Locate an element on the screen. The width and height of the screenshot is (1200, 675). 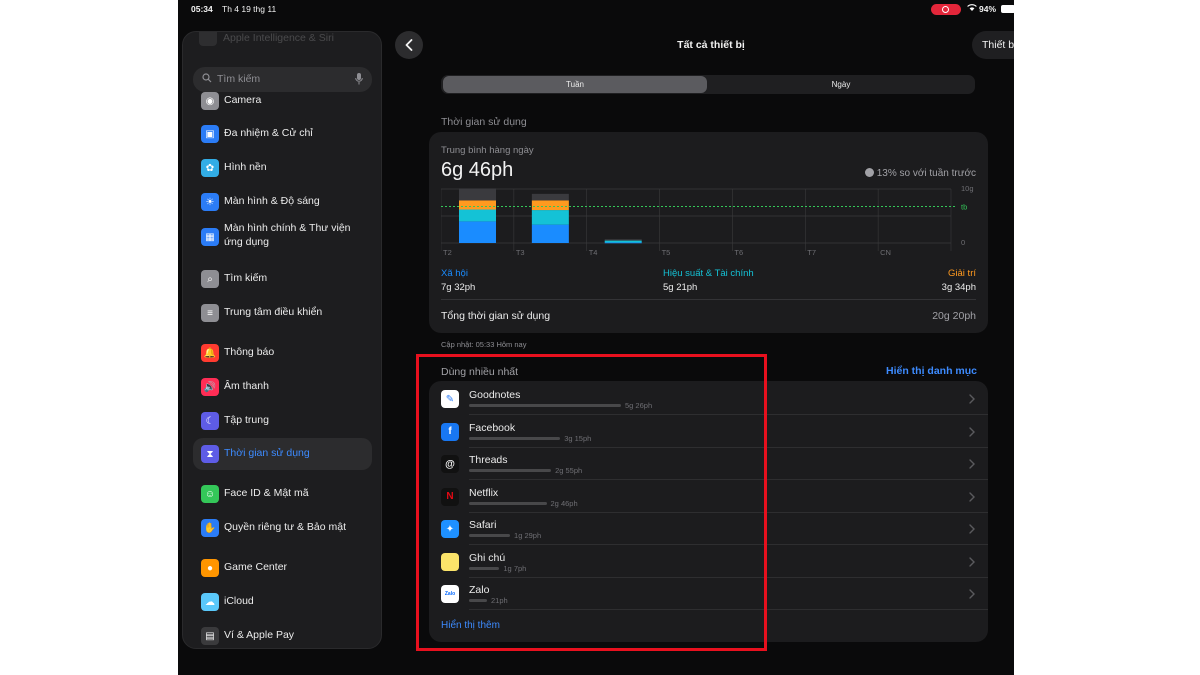
siri-icon is located at coordinates (208, 39).